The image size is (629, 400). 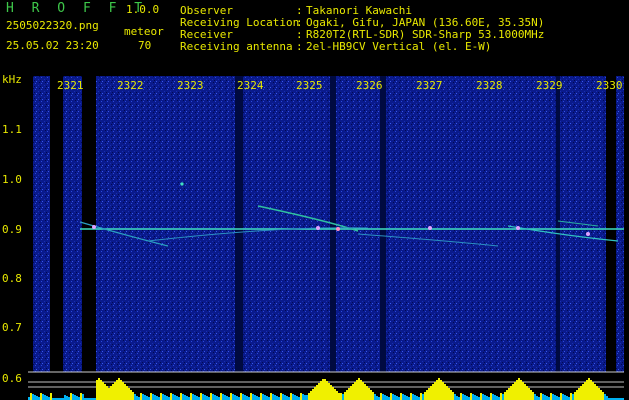 I want to click on meteor-label: meteor, so click(x=144, y=31).